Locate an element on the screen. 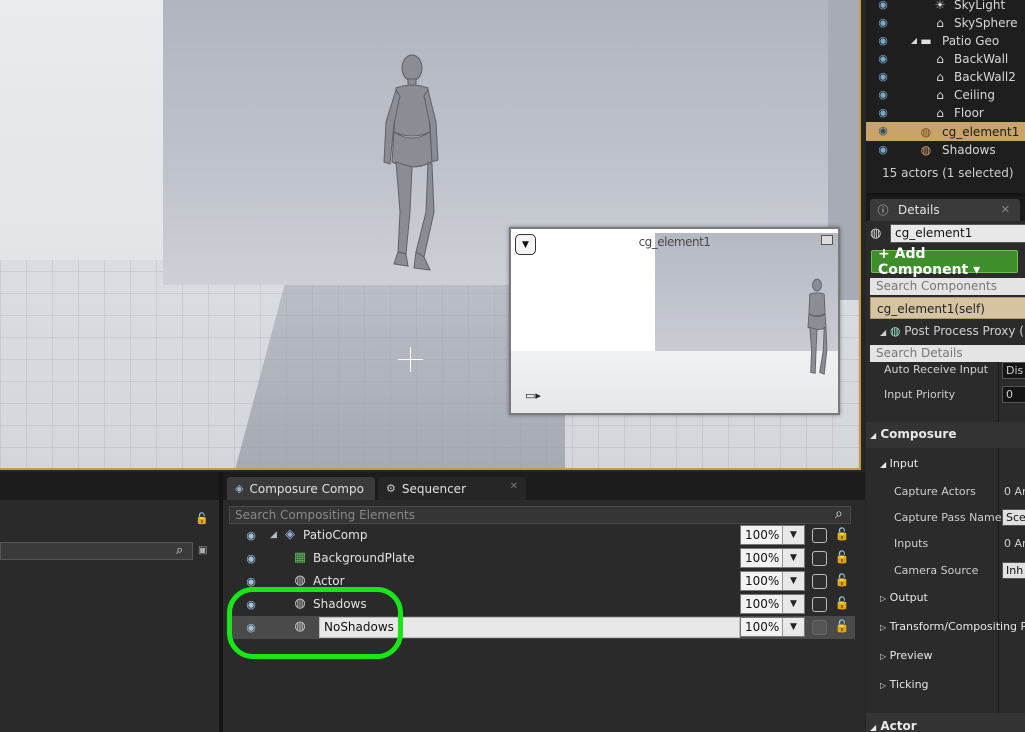  tab-composure-compositing: ◈ Composure Compo is located at coordinates (301, 488).